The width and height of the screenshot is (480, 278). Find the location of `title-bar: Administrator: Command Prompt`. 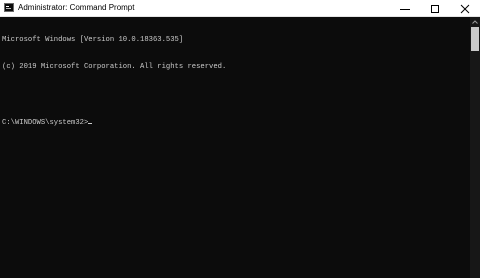

title-bar: Administrator: Command Prompt is located at coordinates (240, 8).